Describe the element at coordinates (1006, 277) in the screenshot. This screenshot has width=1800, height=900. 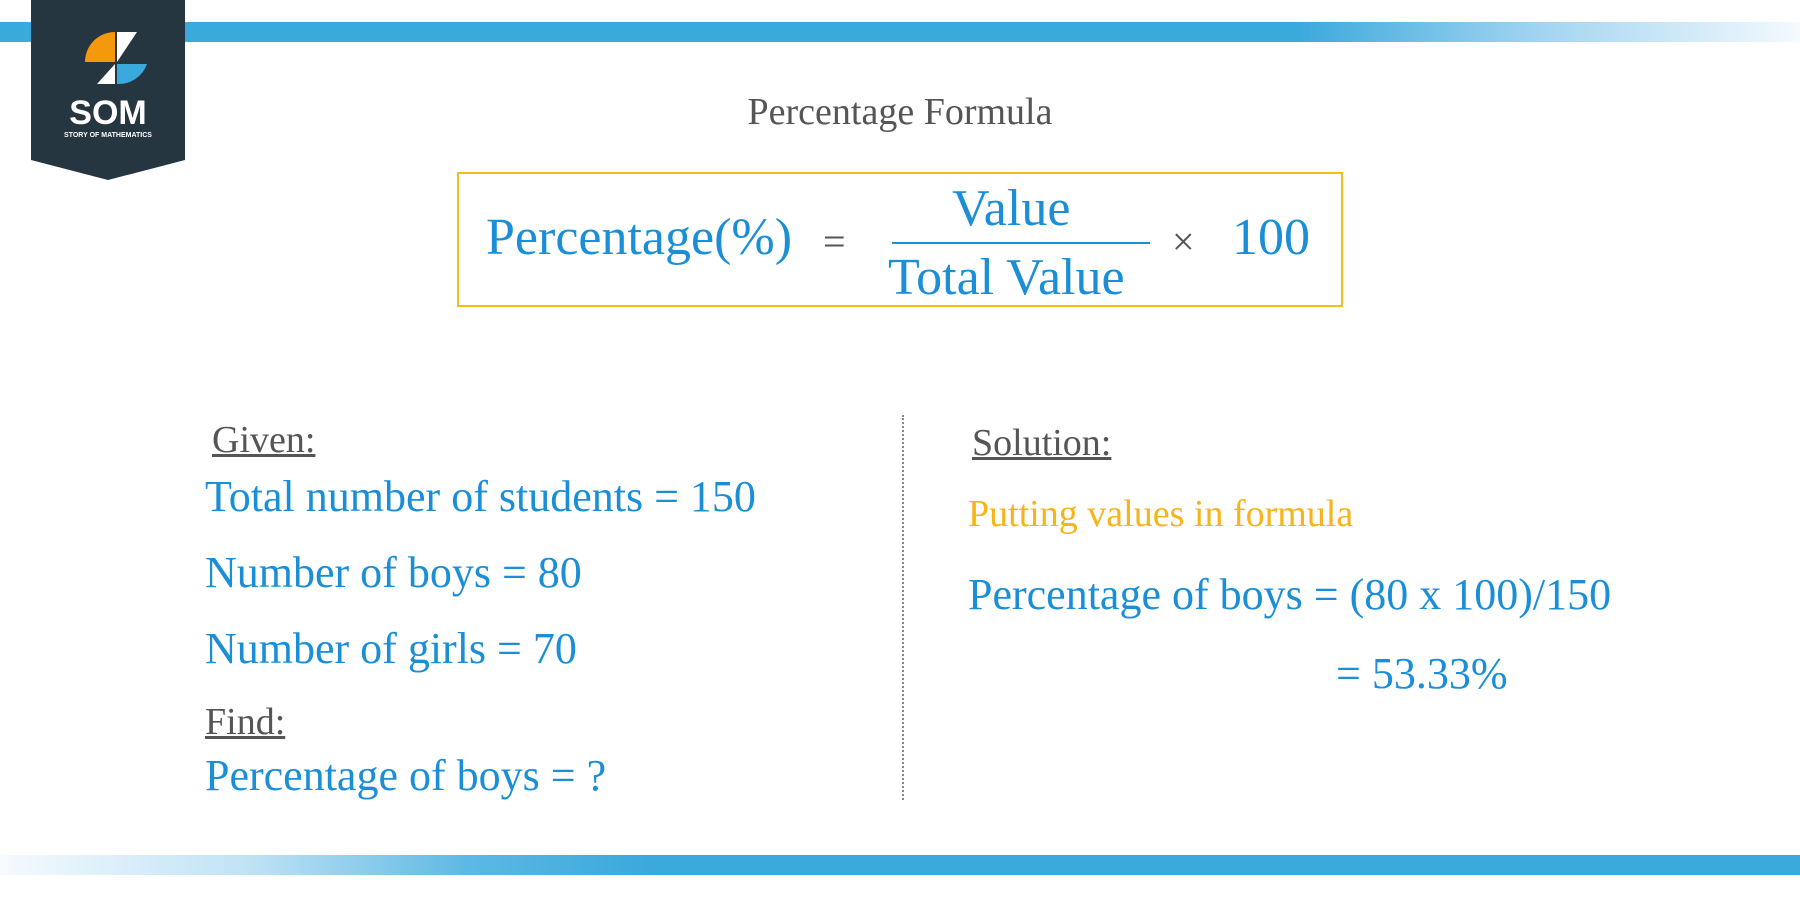
I see `formula-denominator: Total Value` at that location.